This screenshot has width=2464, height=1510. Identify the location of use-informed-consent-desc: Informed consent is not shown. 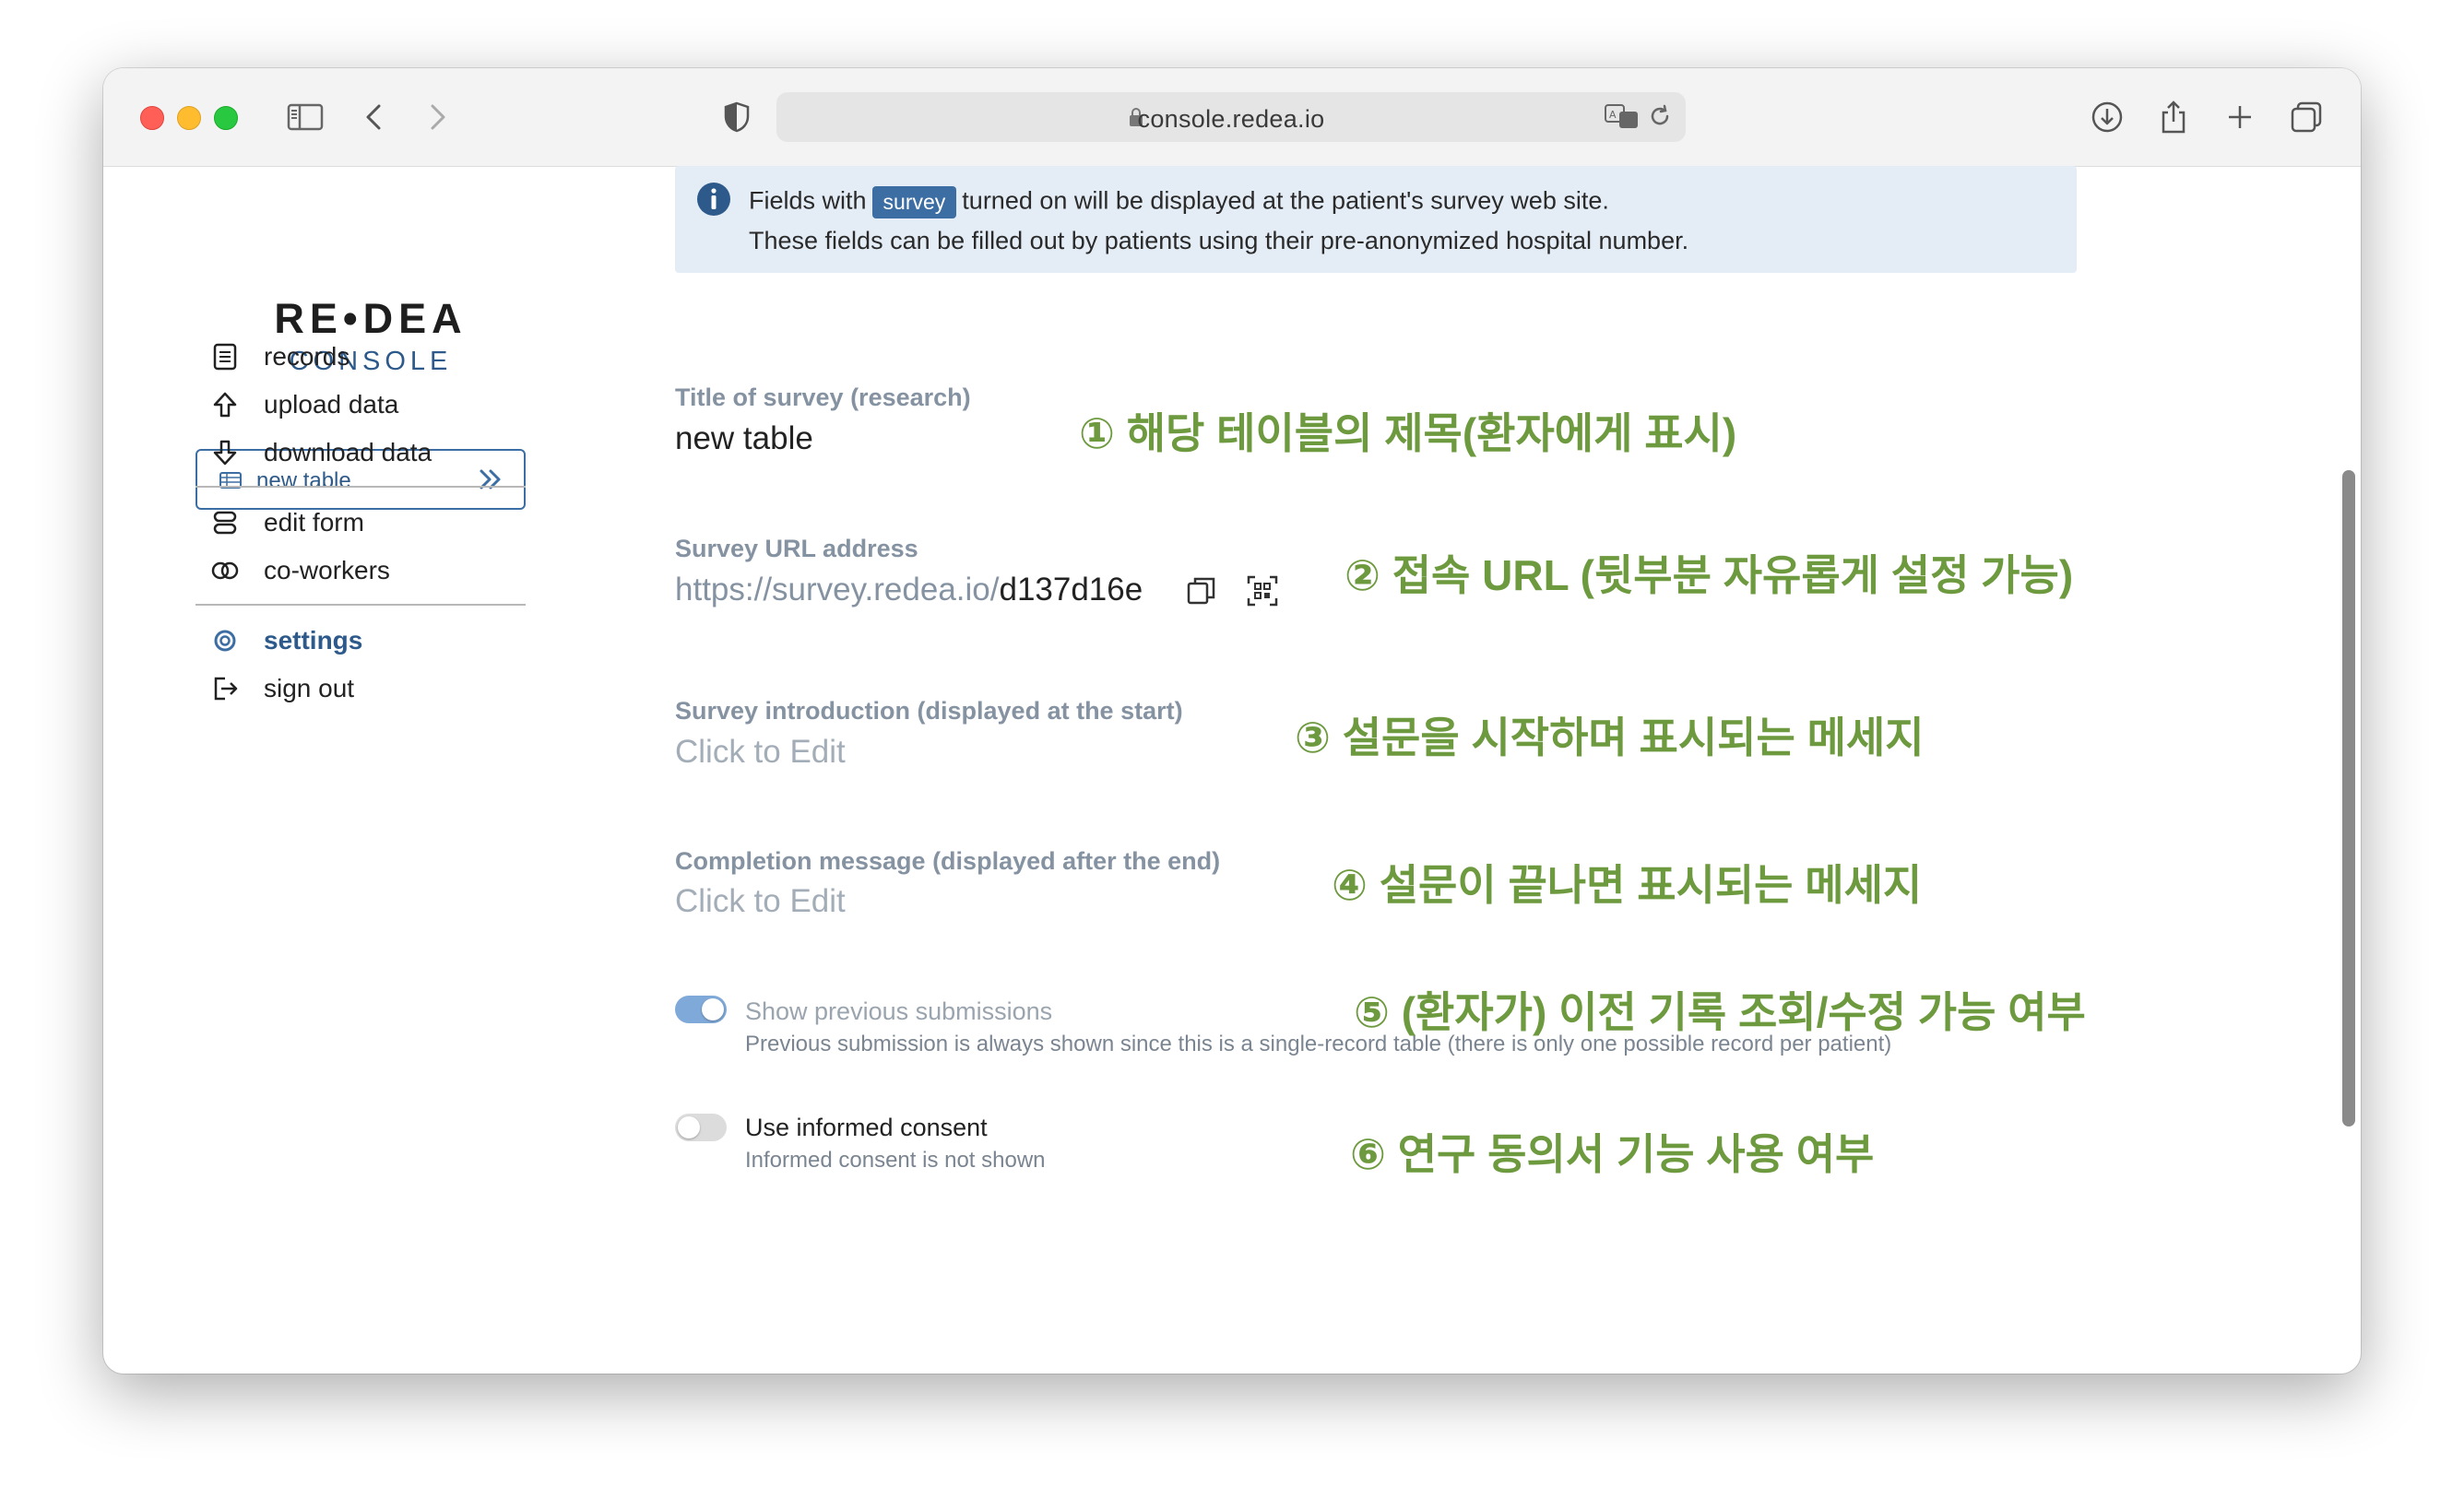
(896, 1160).